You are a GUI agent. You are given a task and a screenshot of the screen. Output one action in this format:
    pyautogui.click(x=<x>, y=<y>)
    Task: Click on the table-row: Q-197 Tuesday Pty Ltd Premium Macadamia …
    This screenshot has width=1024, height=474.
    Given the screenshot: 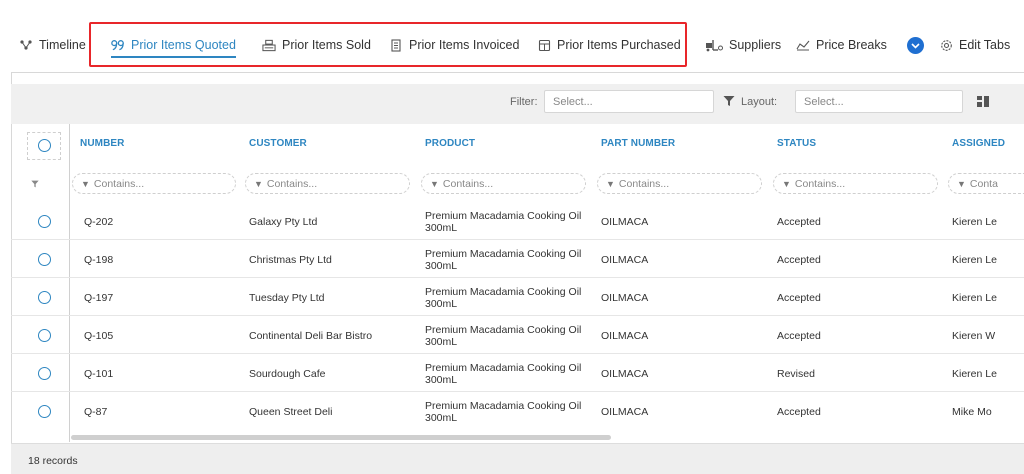 What is the action you would take?
    pyautogui.click(x=517, y=297)
    